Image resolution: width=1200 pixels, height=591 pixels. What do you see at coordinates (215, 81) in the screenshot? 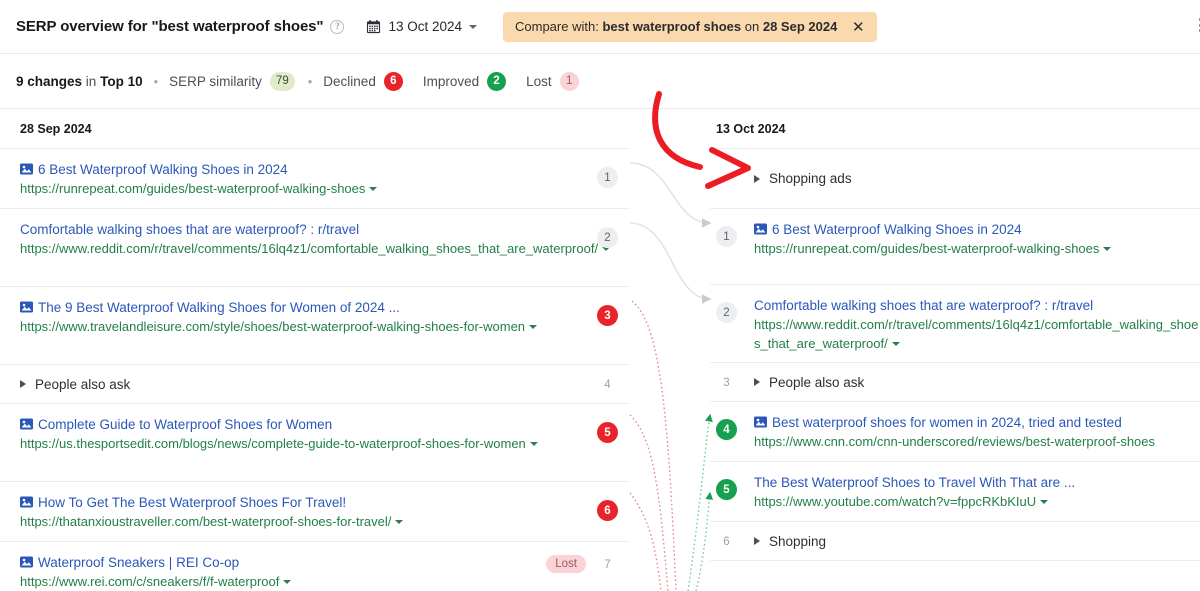
I see `serp-similarity-label: SERP similarity` at bounding box center [215, 81].